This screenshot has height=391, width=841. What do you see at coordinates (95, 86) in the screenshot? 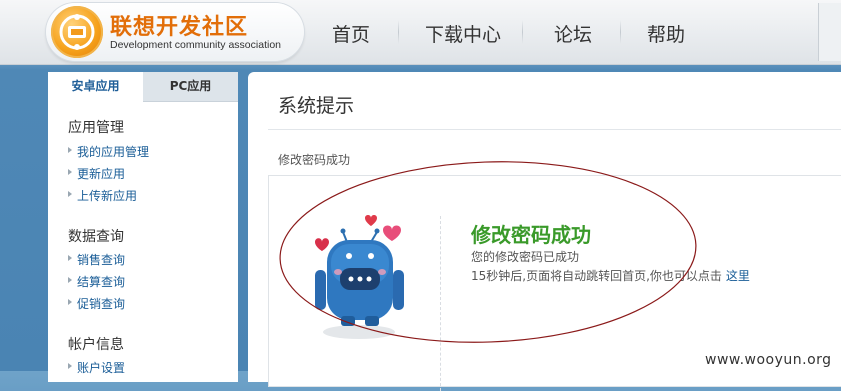
I see `tab-android-apps: 安卓应用` at bounding box center [95, 86].